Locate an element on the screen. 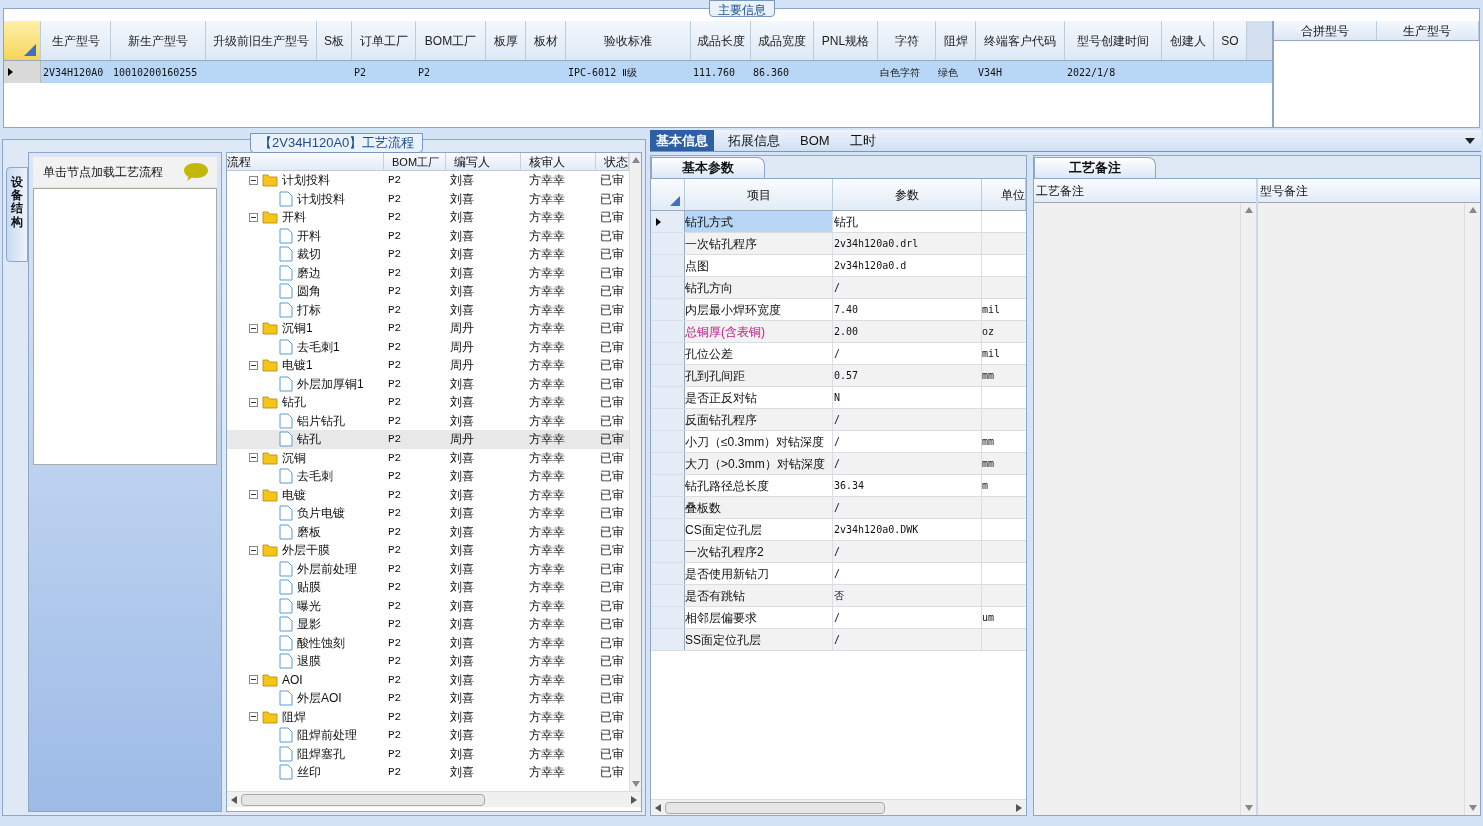  column-header: 升级前旧生产型号 is located at coordinates (261, 40).